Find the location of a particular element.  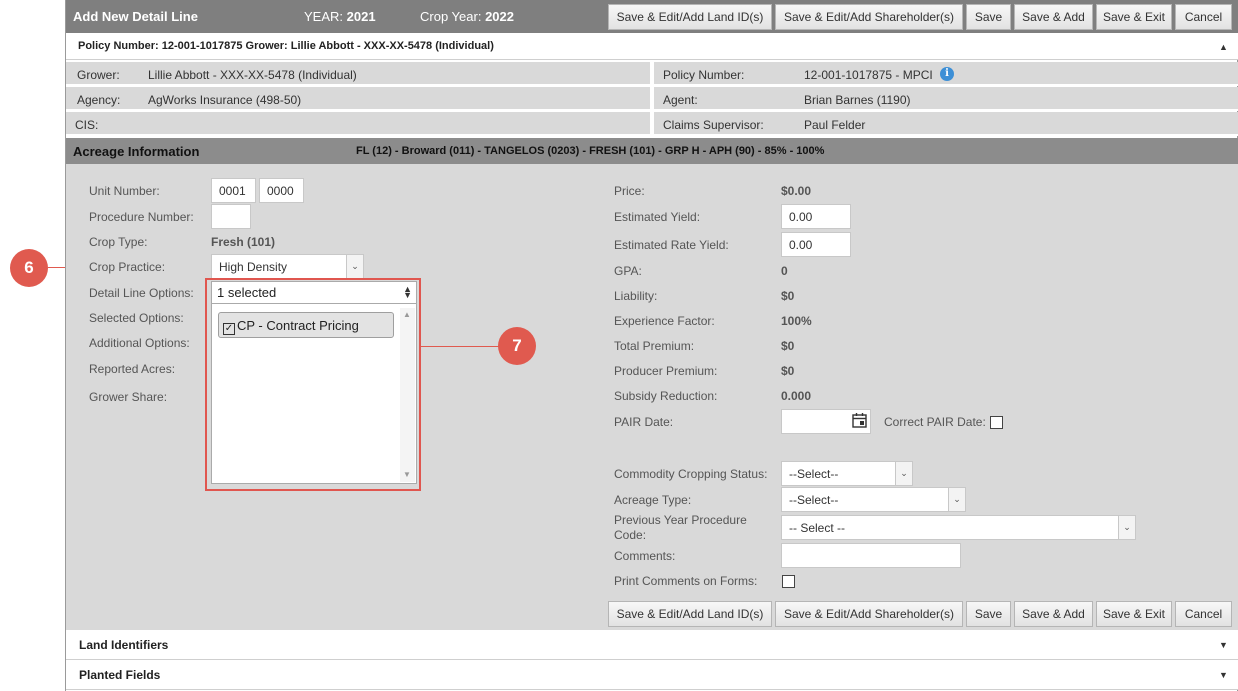

grower-value: Lillie Abbott - XXX-XX-5478 (Individual) is located at coordinates (252, 75).